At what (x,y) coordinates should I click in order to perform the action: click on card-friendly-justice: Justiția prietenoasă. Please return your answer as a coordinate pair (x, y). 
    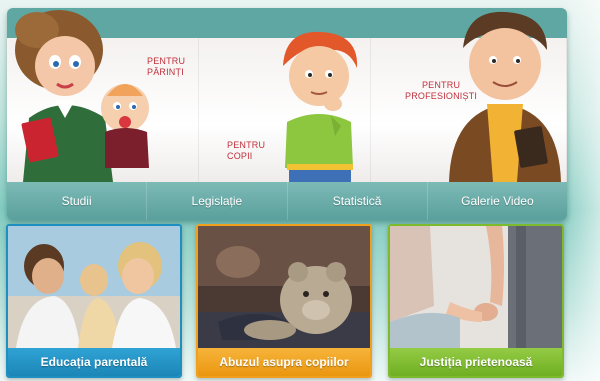
    Looking at the image, I should click on (476, 301).